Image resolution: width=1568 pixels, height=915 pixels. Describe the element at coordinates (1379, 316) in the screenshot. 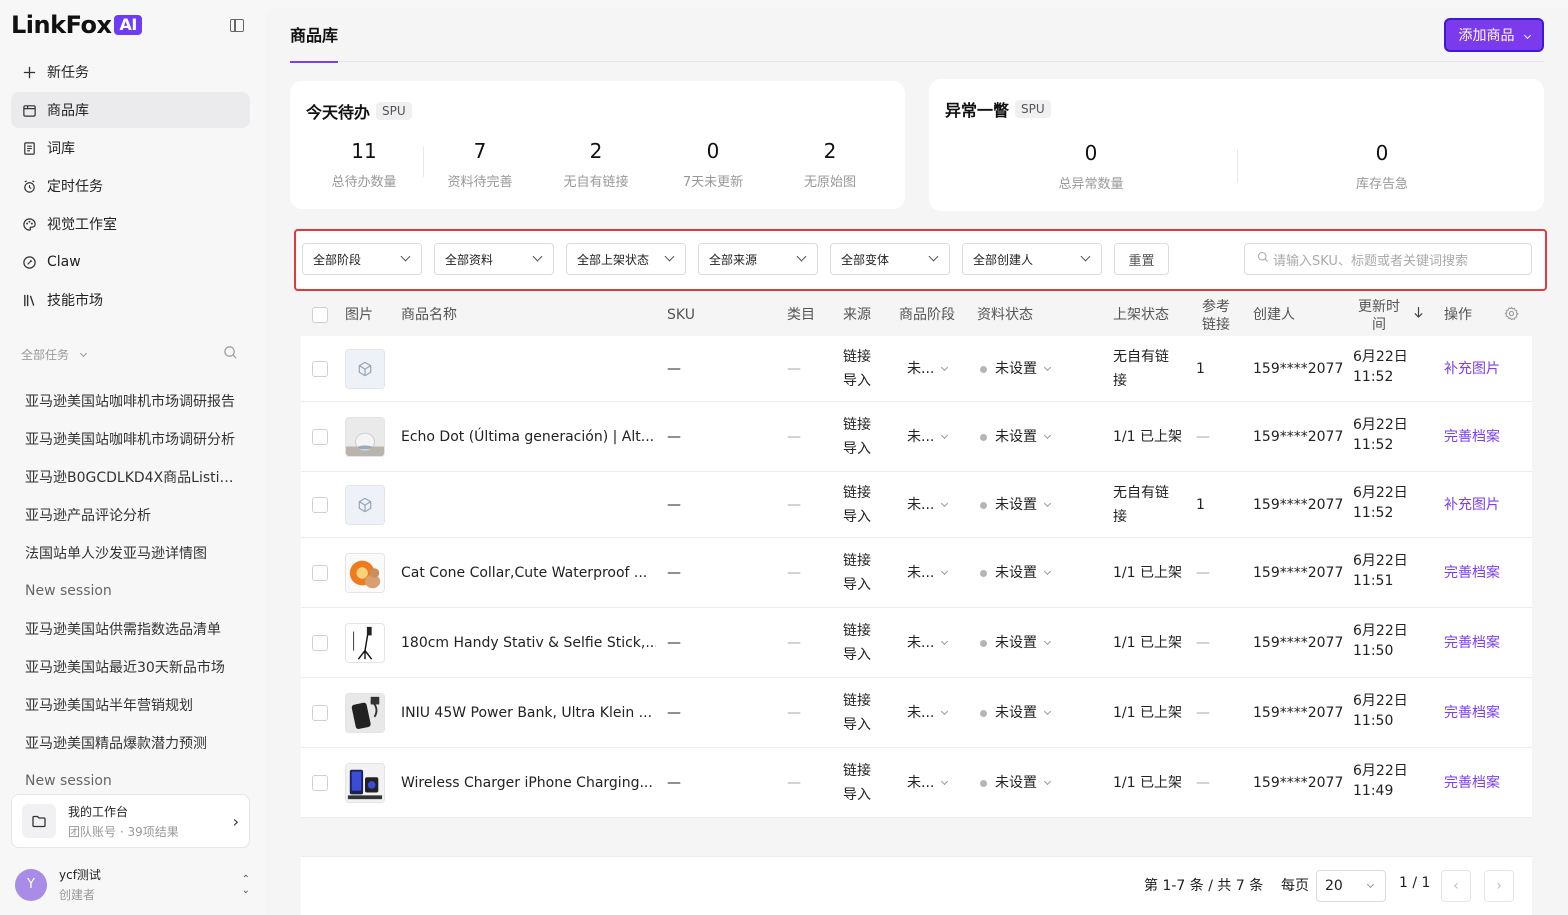

I see `col-updated: 更新时间` at that location.